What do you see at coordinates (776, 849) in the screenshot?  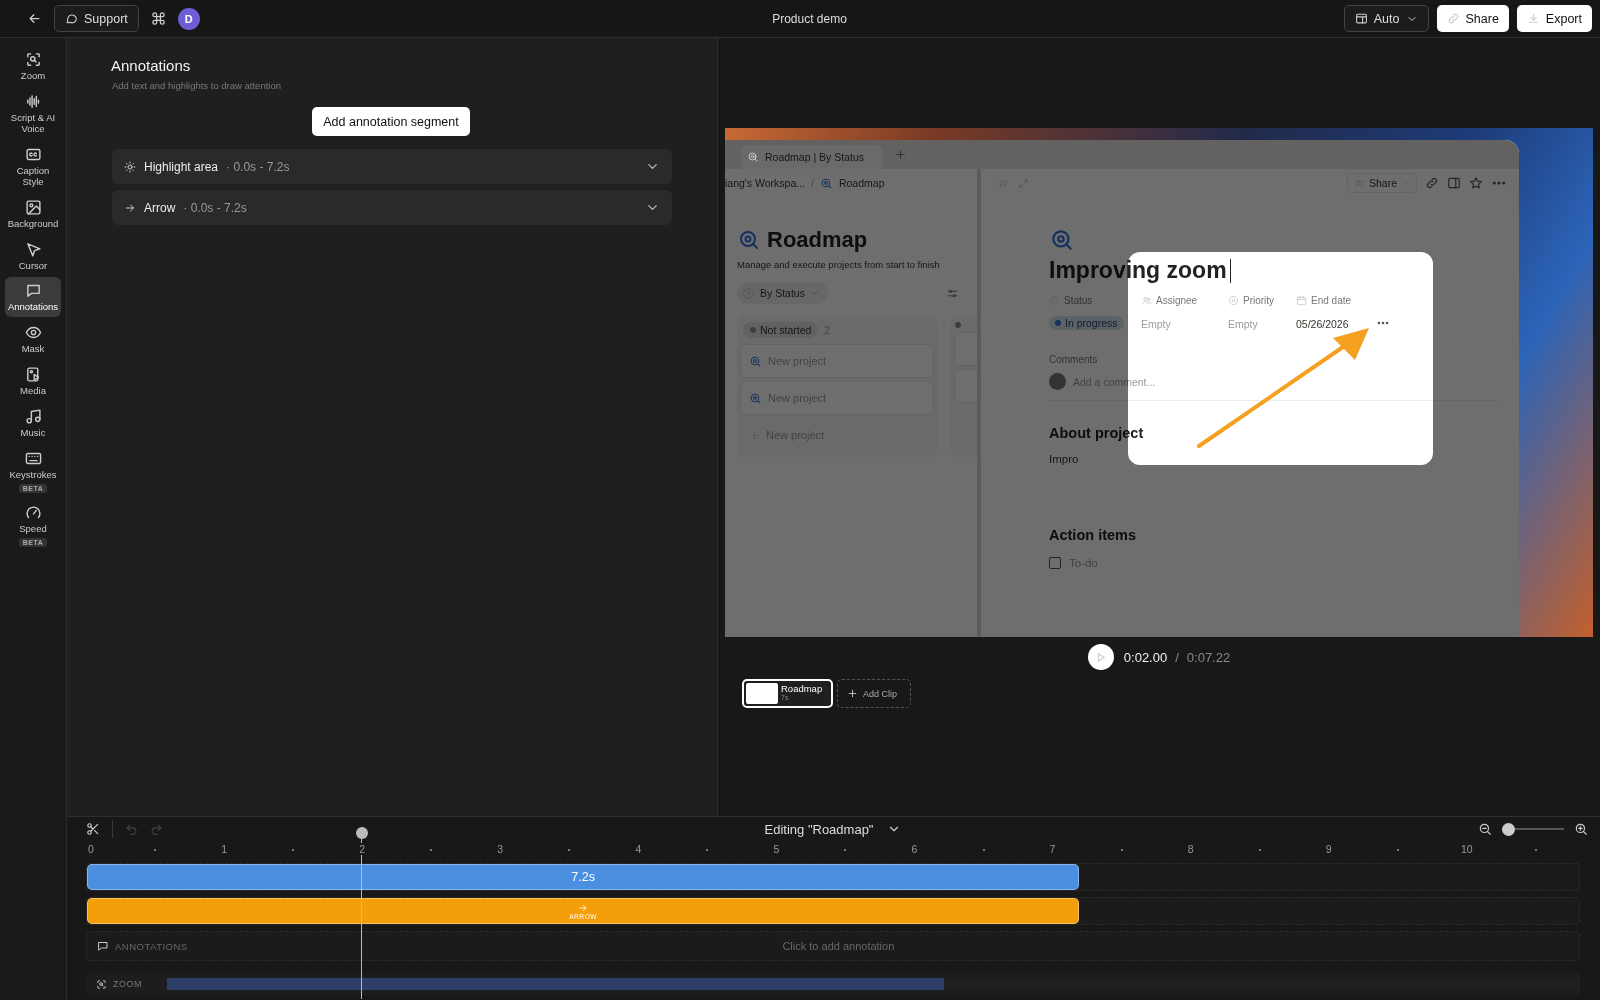 I see `ruler-label: 5` at bounding box center [776, 849].